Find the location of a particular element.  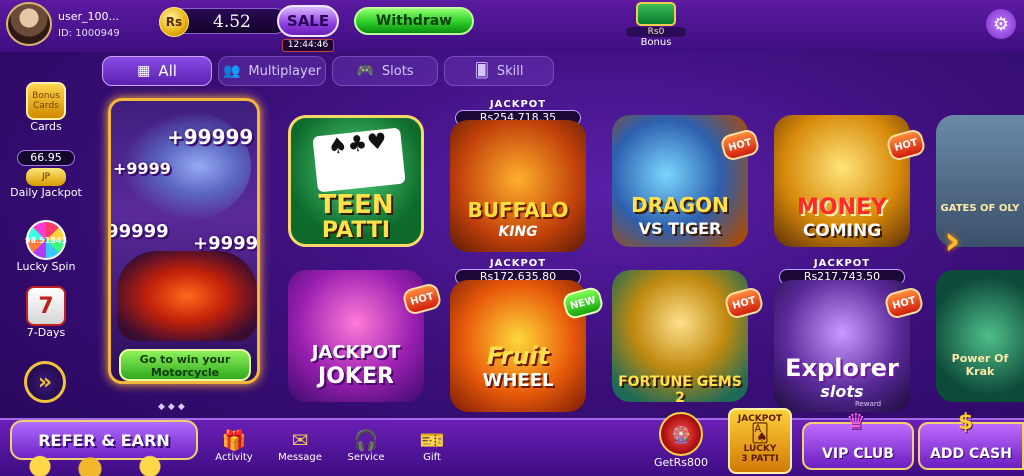

reward-note: Reward is located at coordinates (868, 404).